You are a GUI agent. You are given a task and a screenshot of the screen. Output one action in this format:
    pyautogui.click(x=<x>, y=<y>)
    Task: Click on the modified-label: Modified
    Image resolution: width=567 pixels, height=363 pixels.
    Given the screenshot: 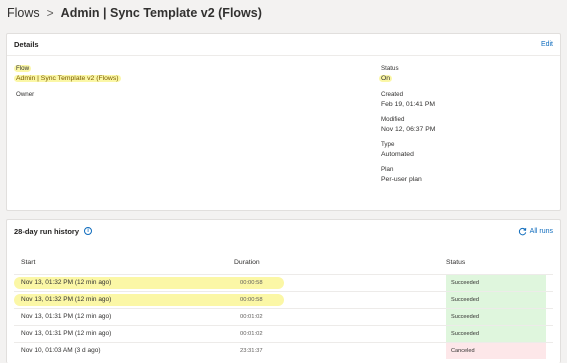 What is the action you would take?
    pyautogui.click(x=393, y=119)
    